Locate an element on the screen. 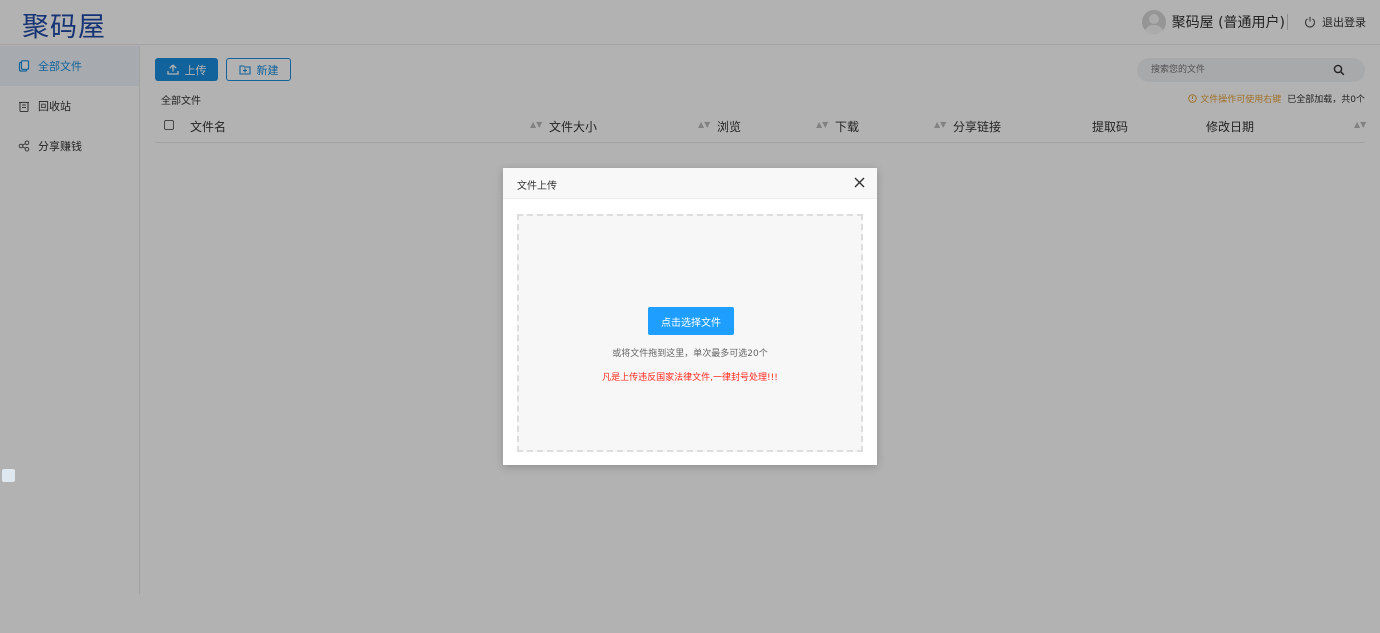  choose-file-button: 点击选择文件 is located at coordinates (691, 321).